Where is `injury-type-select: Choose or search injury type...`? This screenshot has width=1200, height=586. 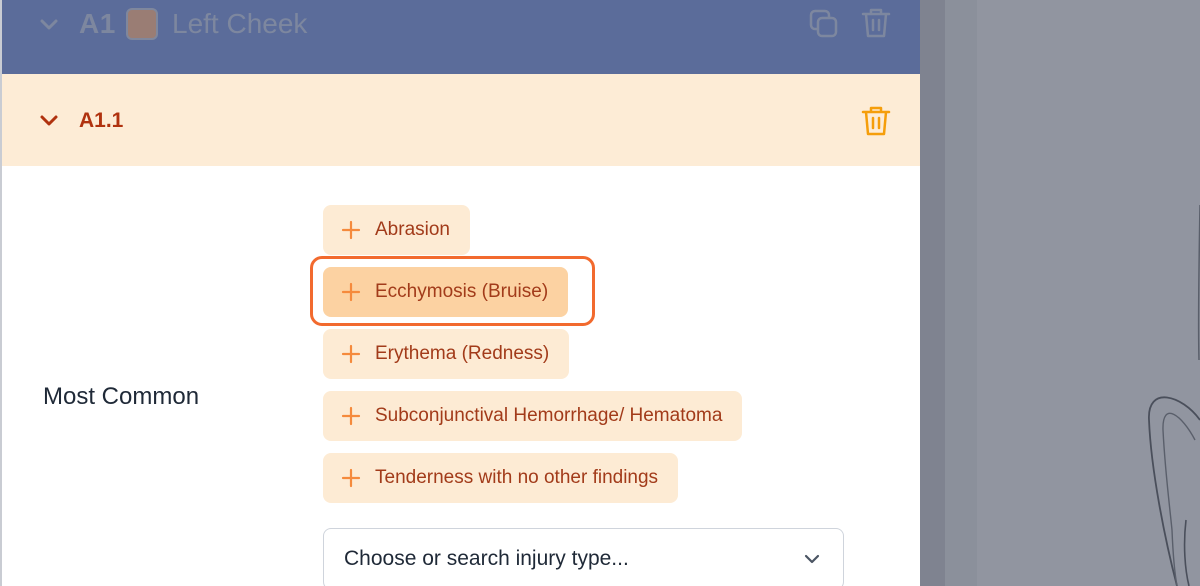 injury-type-select: Choose or search injury type... is located at coordinates (583, 557).